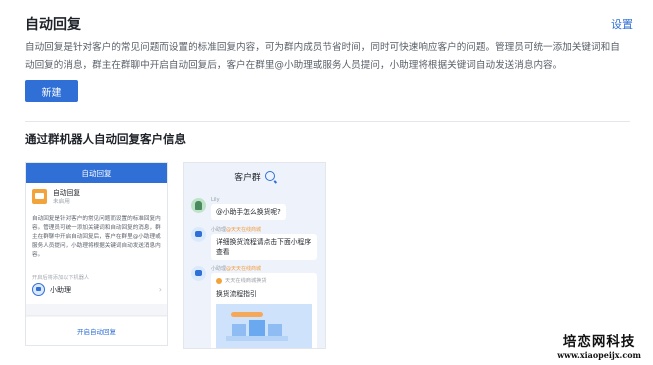  Describe the element at coordinates (622, 24) in the screenshot. I see `settings-link: 设置` at that location.